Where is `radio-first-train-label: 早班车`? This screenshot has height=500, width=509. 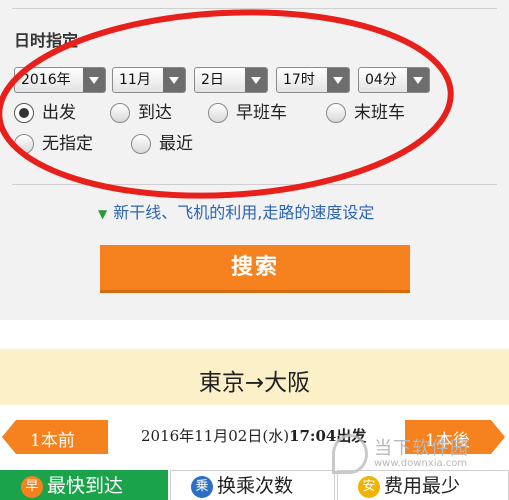 radio-first-train-label: 早班车 is located at coordinates (261, 113).